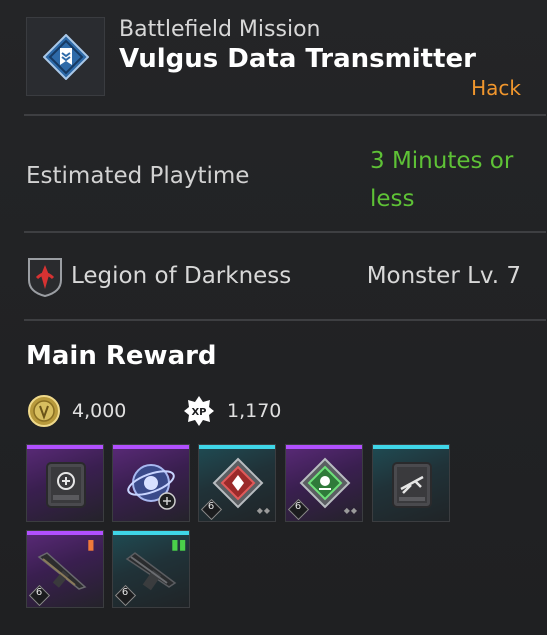 This screenshot has height=635, width=547. Describe the element at coordinates (324, 483) in the screenshot. I see `reward-item-green-rune: 6 ◆◆` at that location.